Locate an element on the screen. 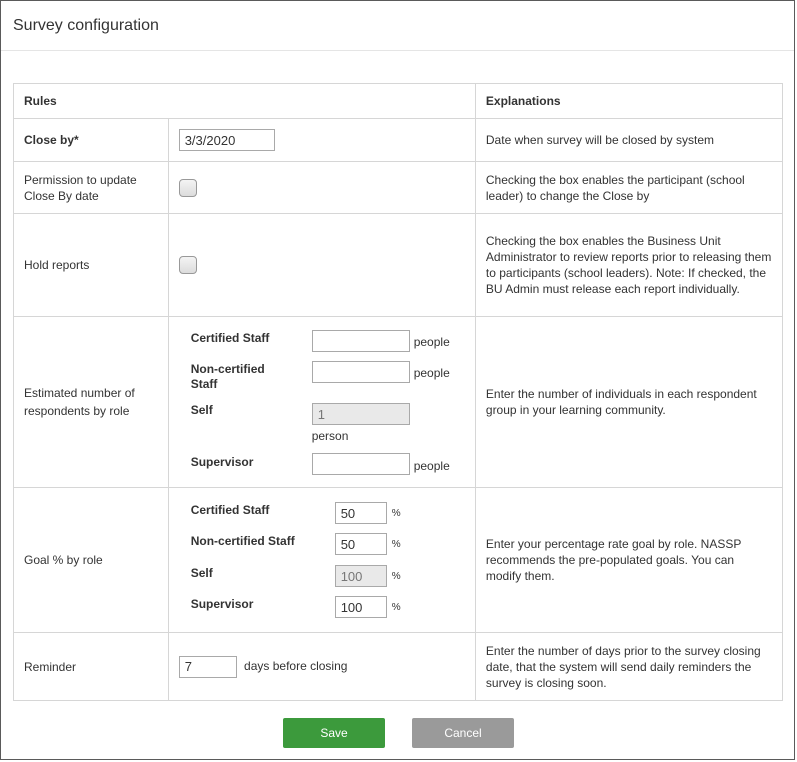 Image resolution: width=797 pixels, height=762 pixels. goal-self-unit: % is located at coordinates (396, 576).